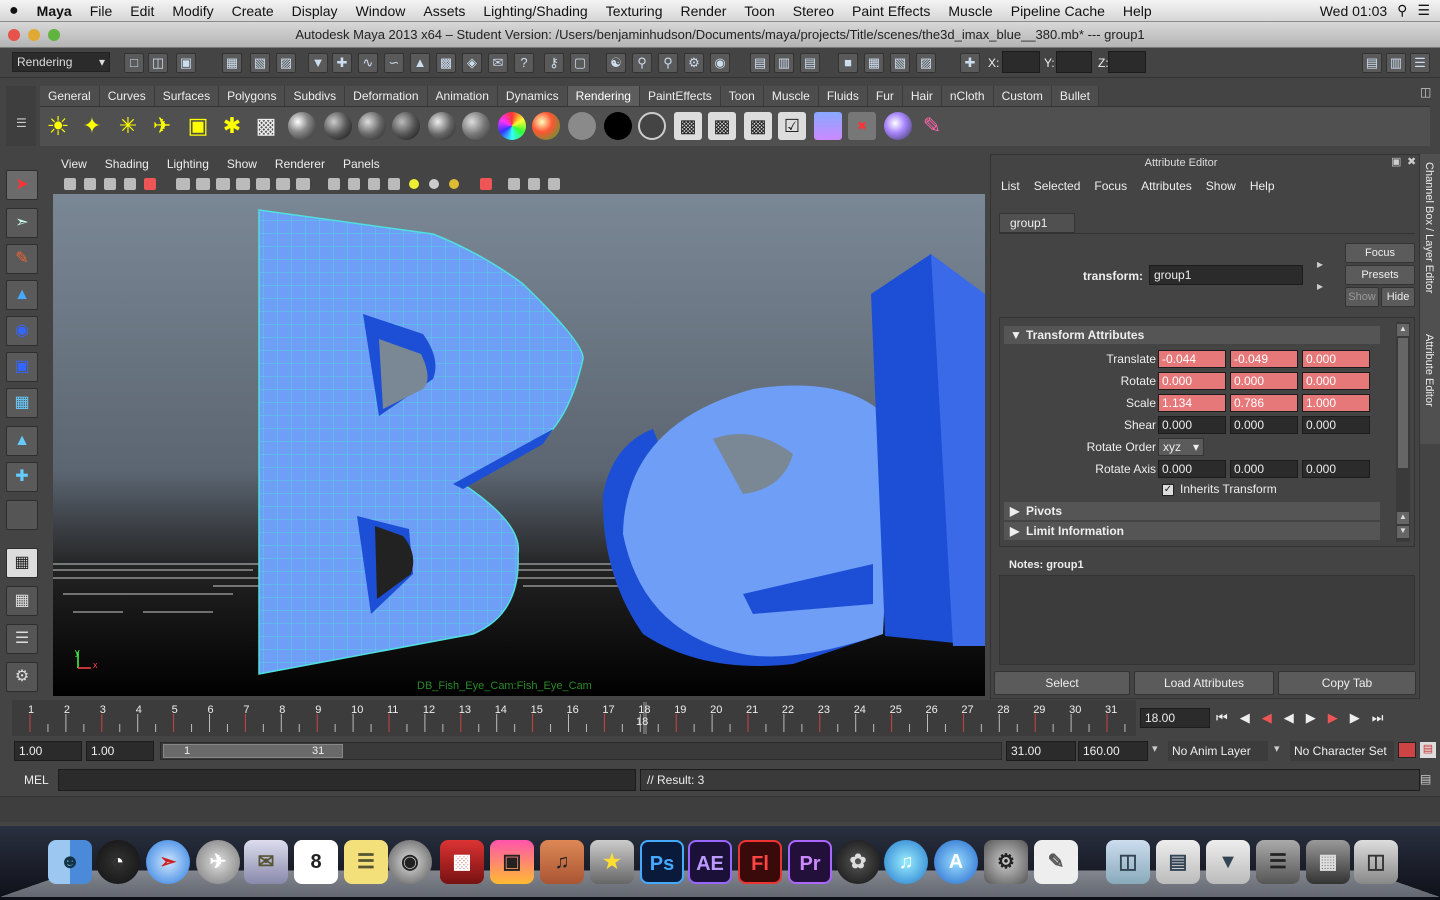  I want to click on shelf-tab-dynamics: Dynamics, so click(532, 96).